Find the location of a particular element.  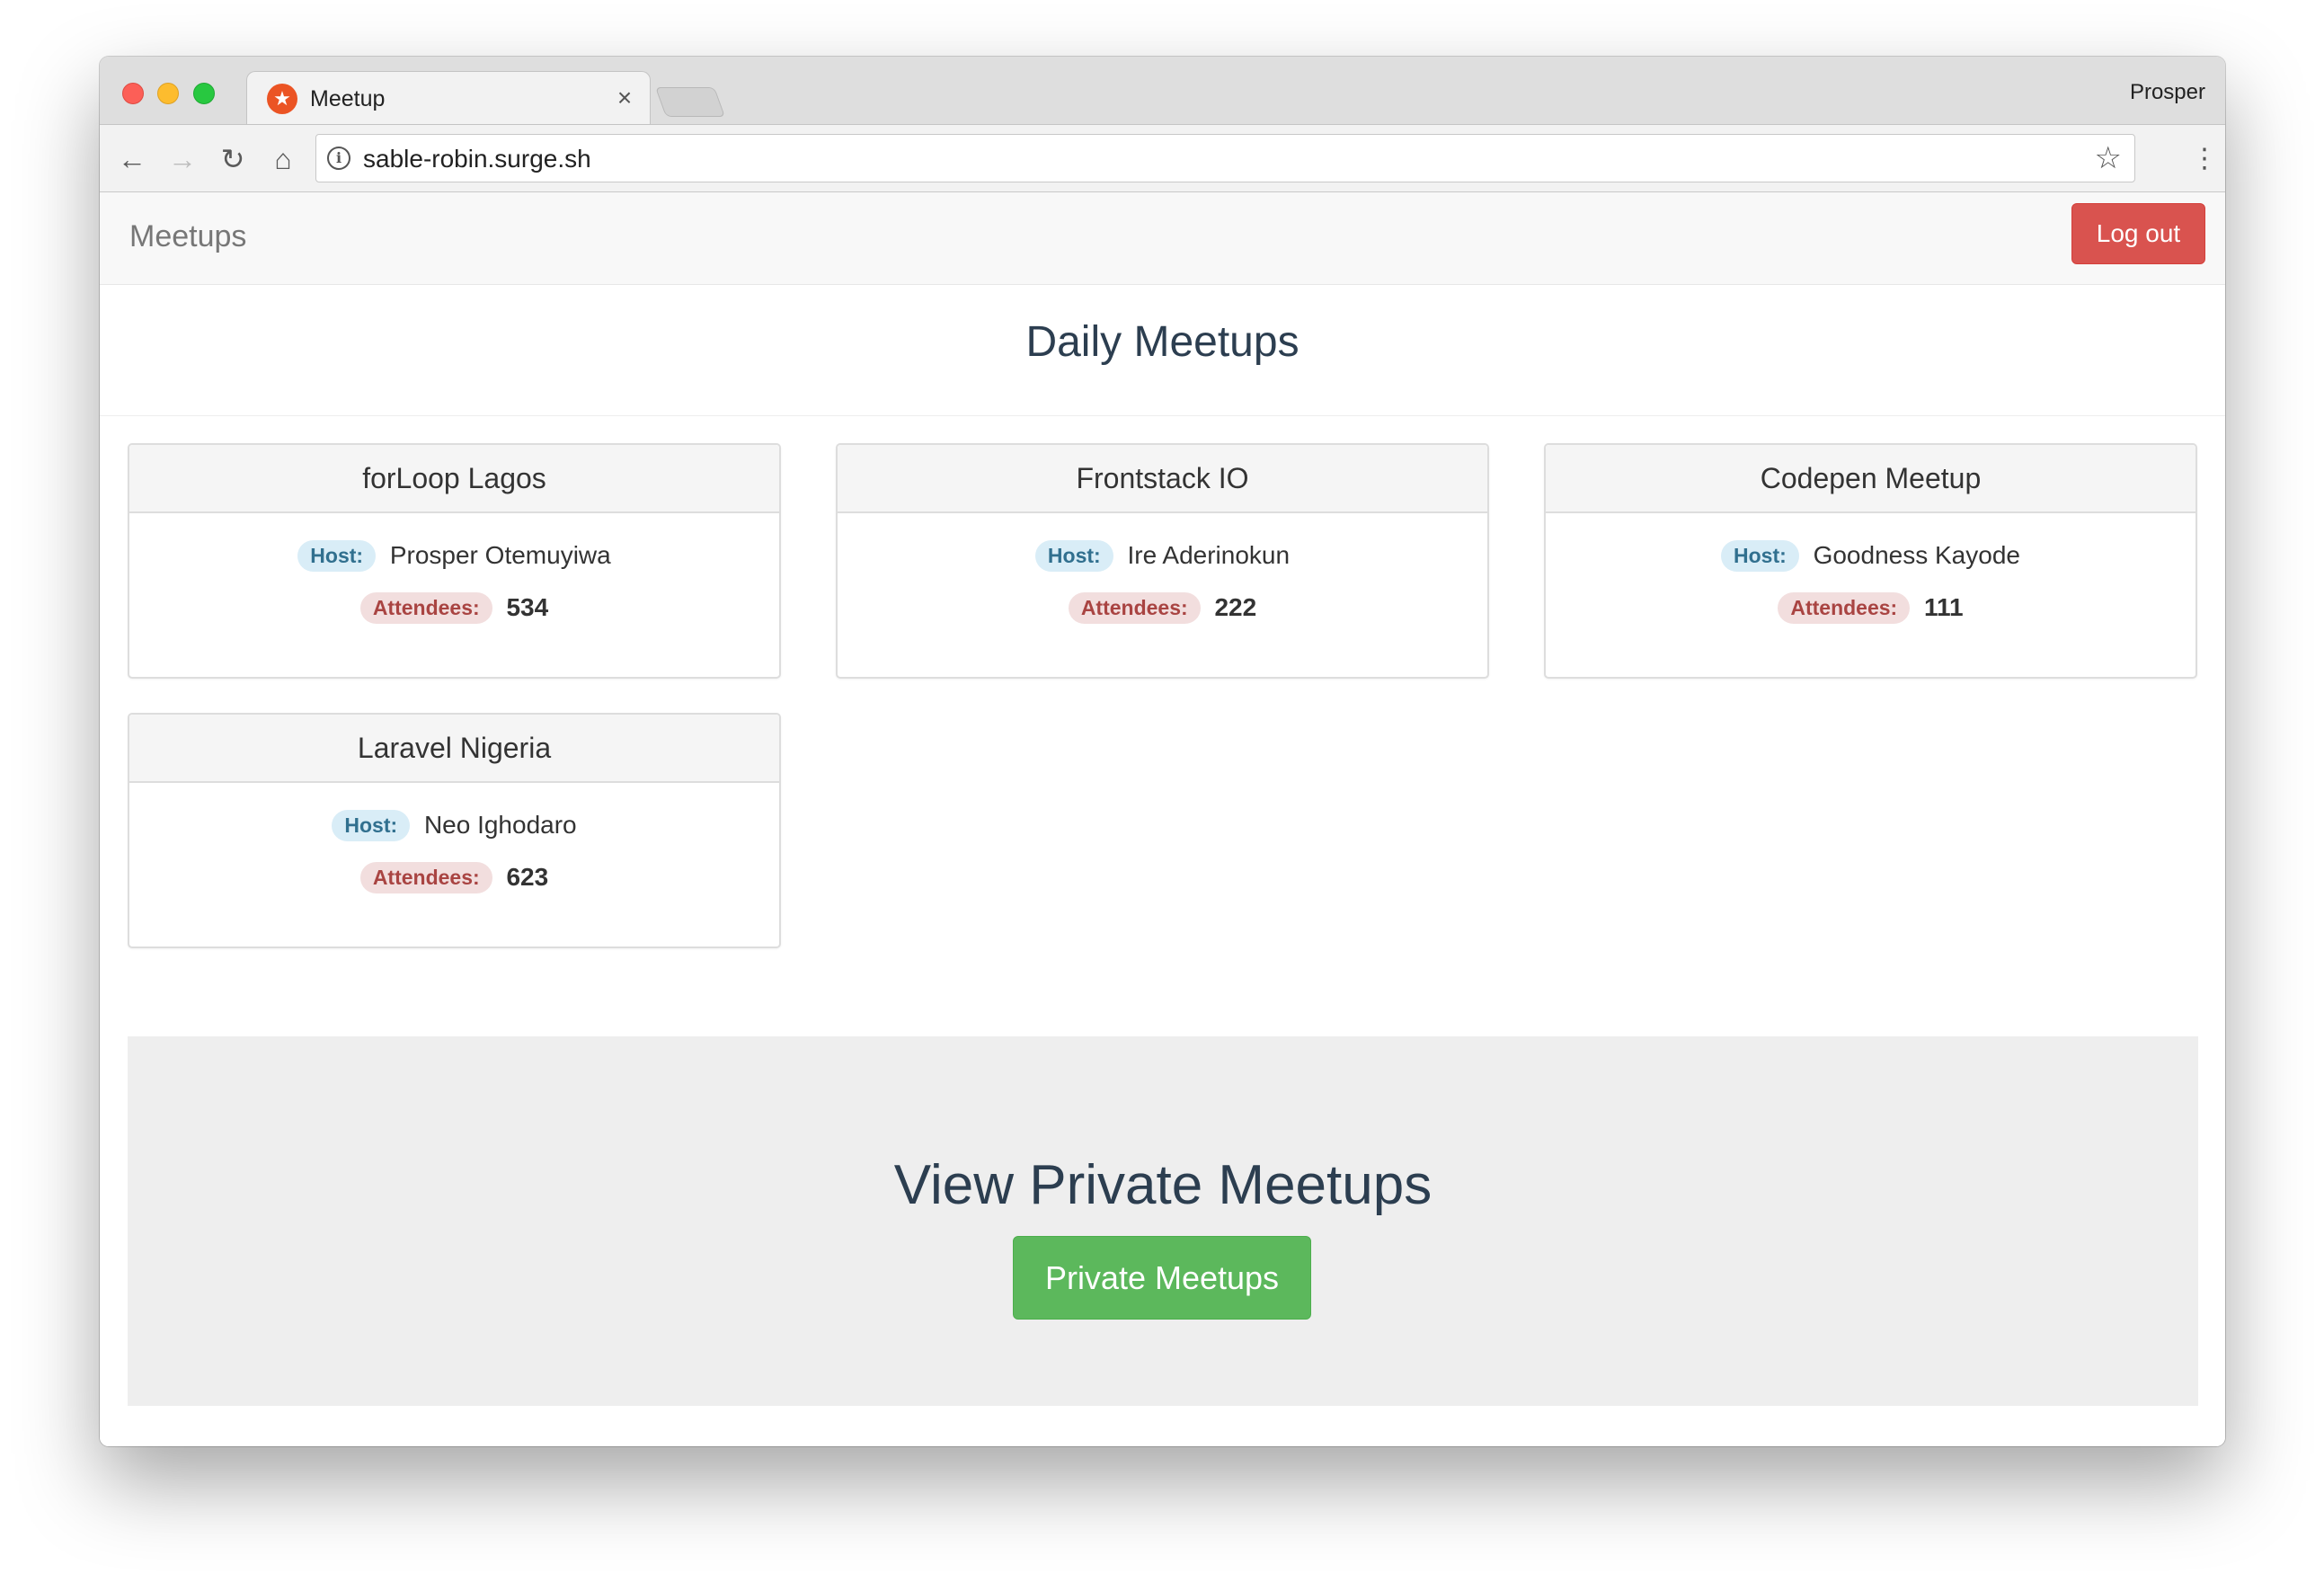

host-row: Host: Neo Ighodaro is located at coordinates (454, 836).